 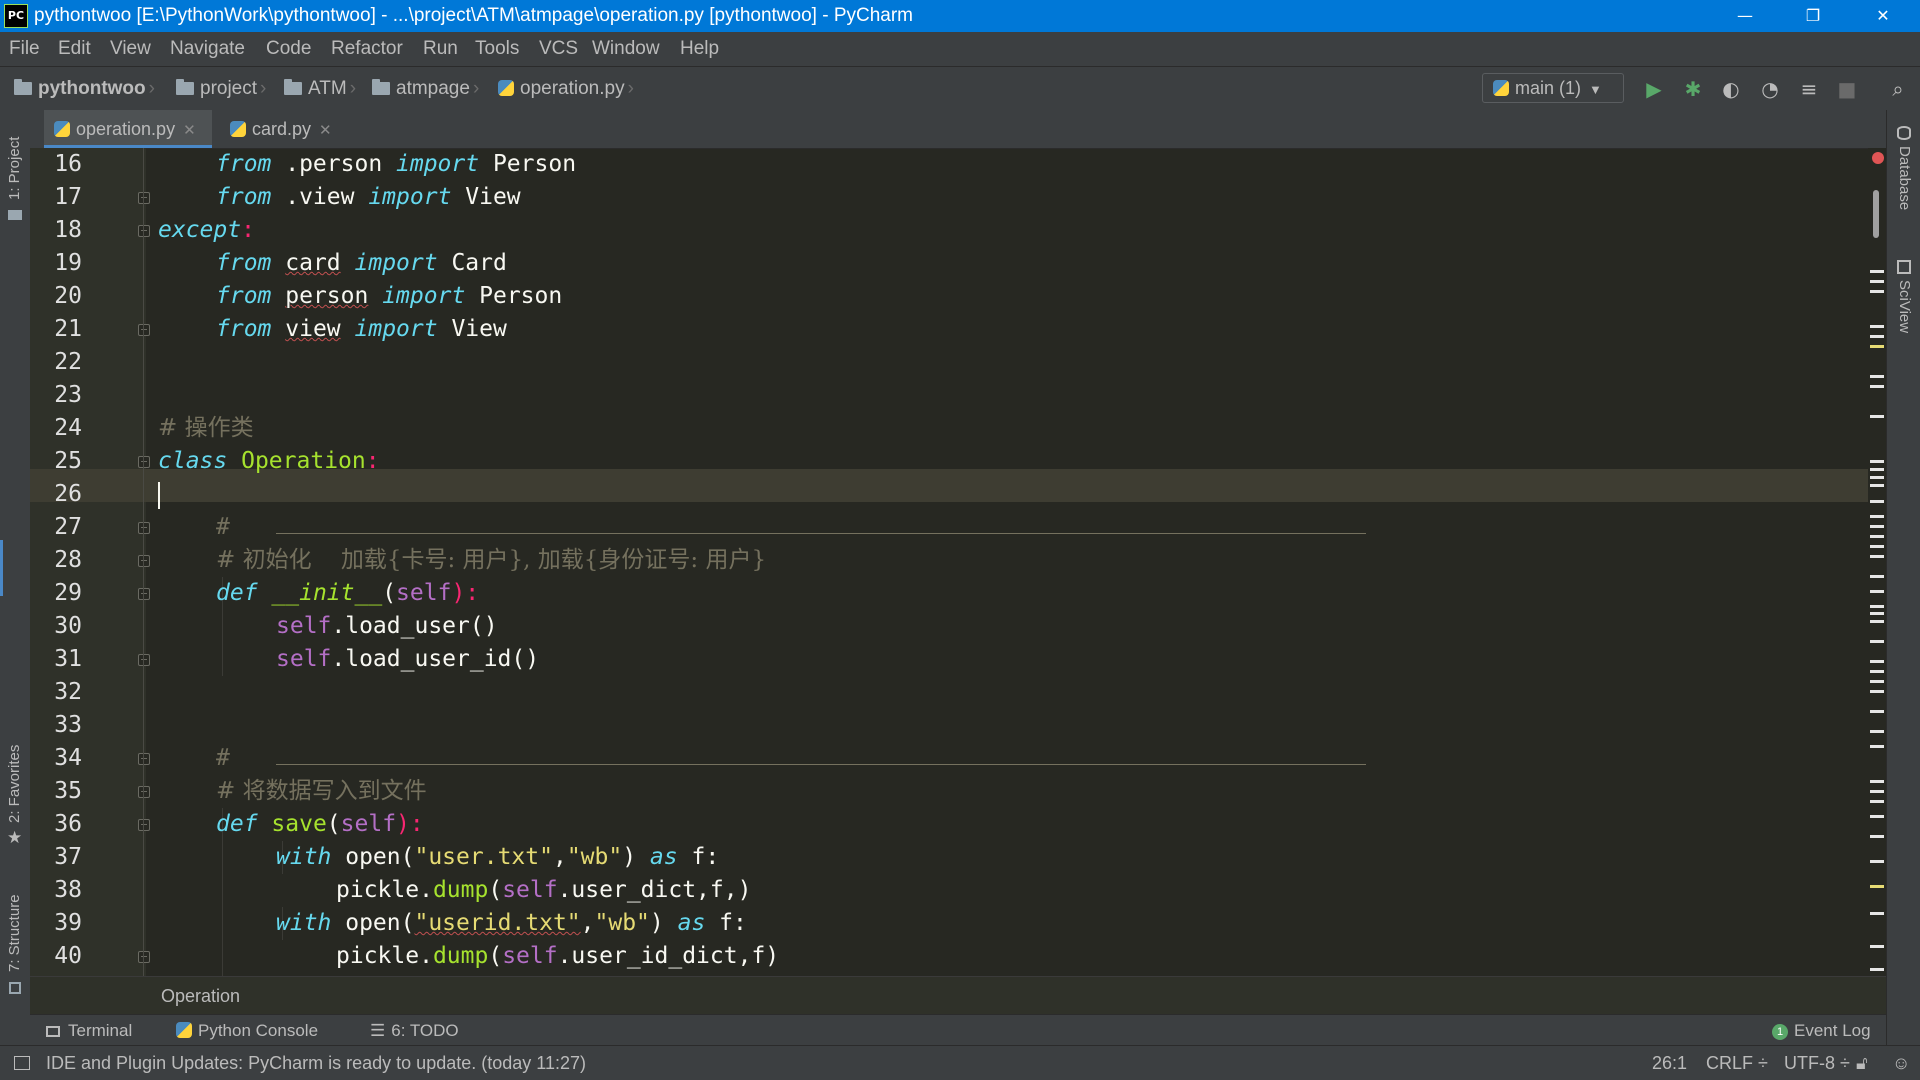 What do you see at coordinates (24, 49) in the screenshot?
I see `menu-file: File` at bounding box center [24, 49].